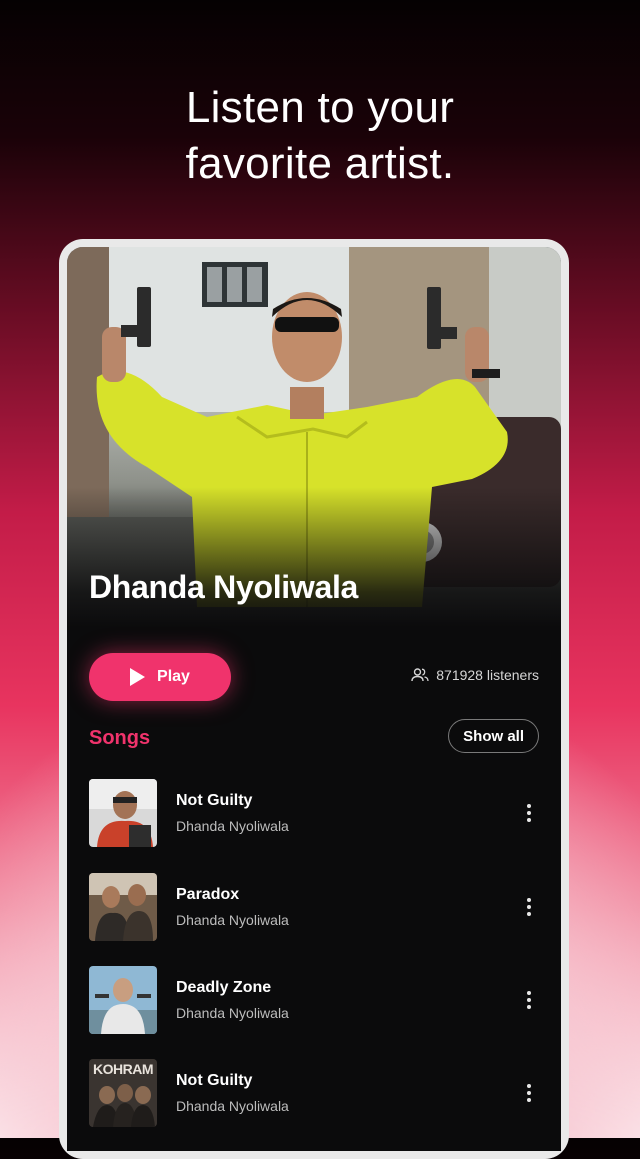  I want to click on play-icon, so click(138, 677).